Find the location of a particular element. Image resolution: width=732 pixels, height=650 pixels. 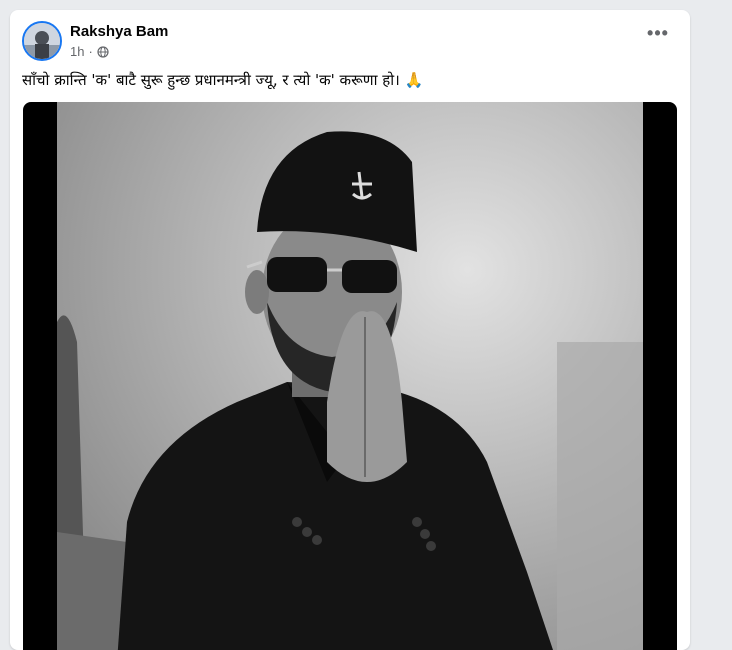

more-options-icon: ••• is located at coordinates (658, 36).